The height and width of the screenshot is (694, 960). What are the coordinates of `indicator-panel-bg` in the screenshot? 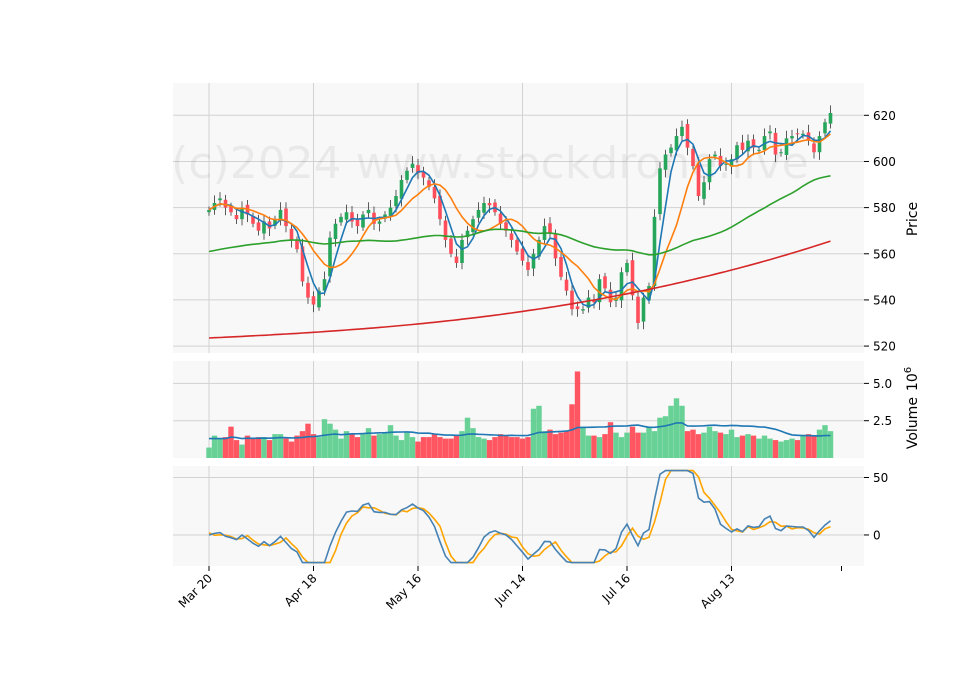 It's located at (518, 516).